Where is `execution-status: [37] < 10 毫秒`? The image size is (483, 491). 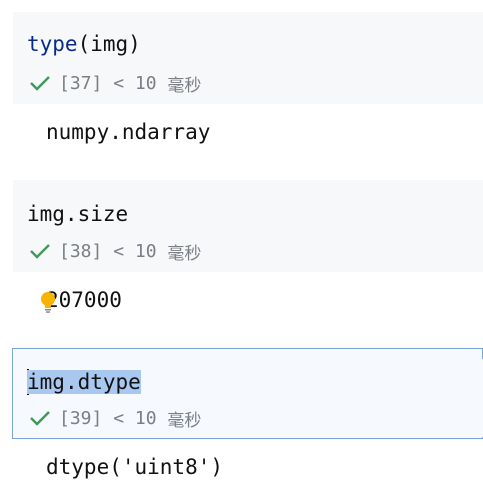
execution-status: [37] < 10 毫秒 is located at coordinates (115, 84).